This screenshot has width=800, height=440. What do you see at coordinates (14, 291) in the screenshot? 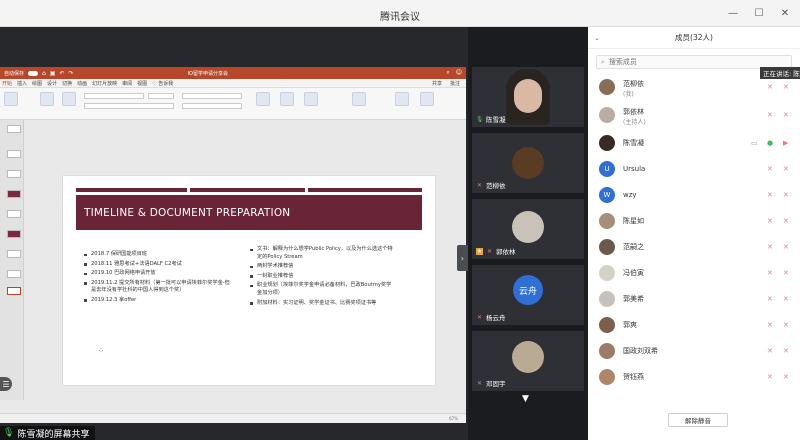
I see `slide-thumbnail-selected` at bounding box center [14, 291].